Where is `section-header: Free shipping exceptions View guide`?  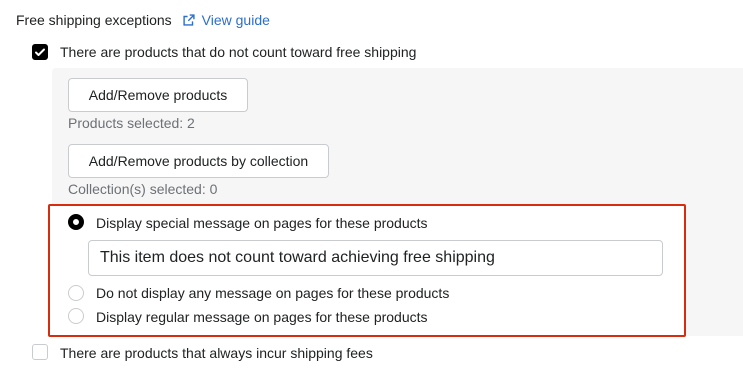
section-header: Free shipping exceptions View guide is located at coordinates (143, 20).